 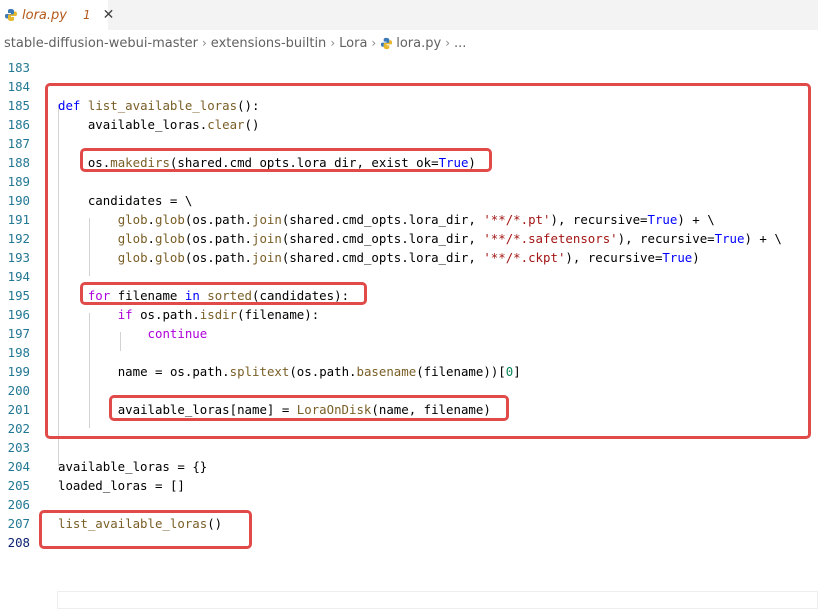 What do you see at coordinates (286, 160) in the screenshot?
I see `highlight-makedirs-line` at bounding box center [286, 160].